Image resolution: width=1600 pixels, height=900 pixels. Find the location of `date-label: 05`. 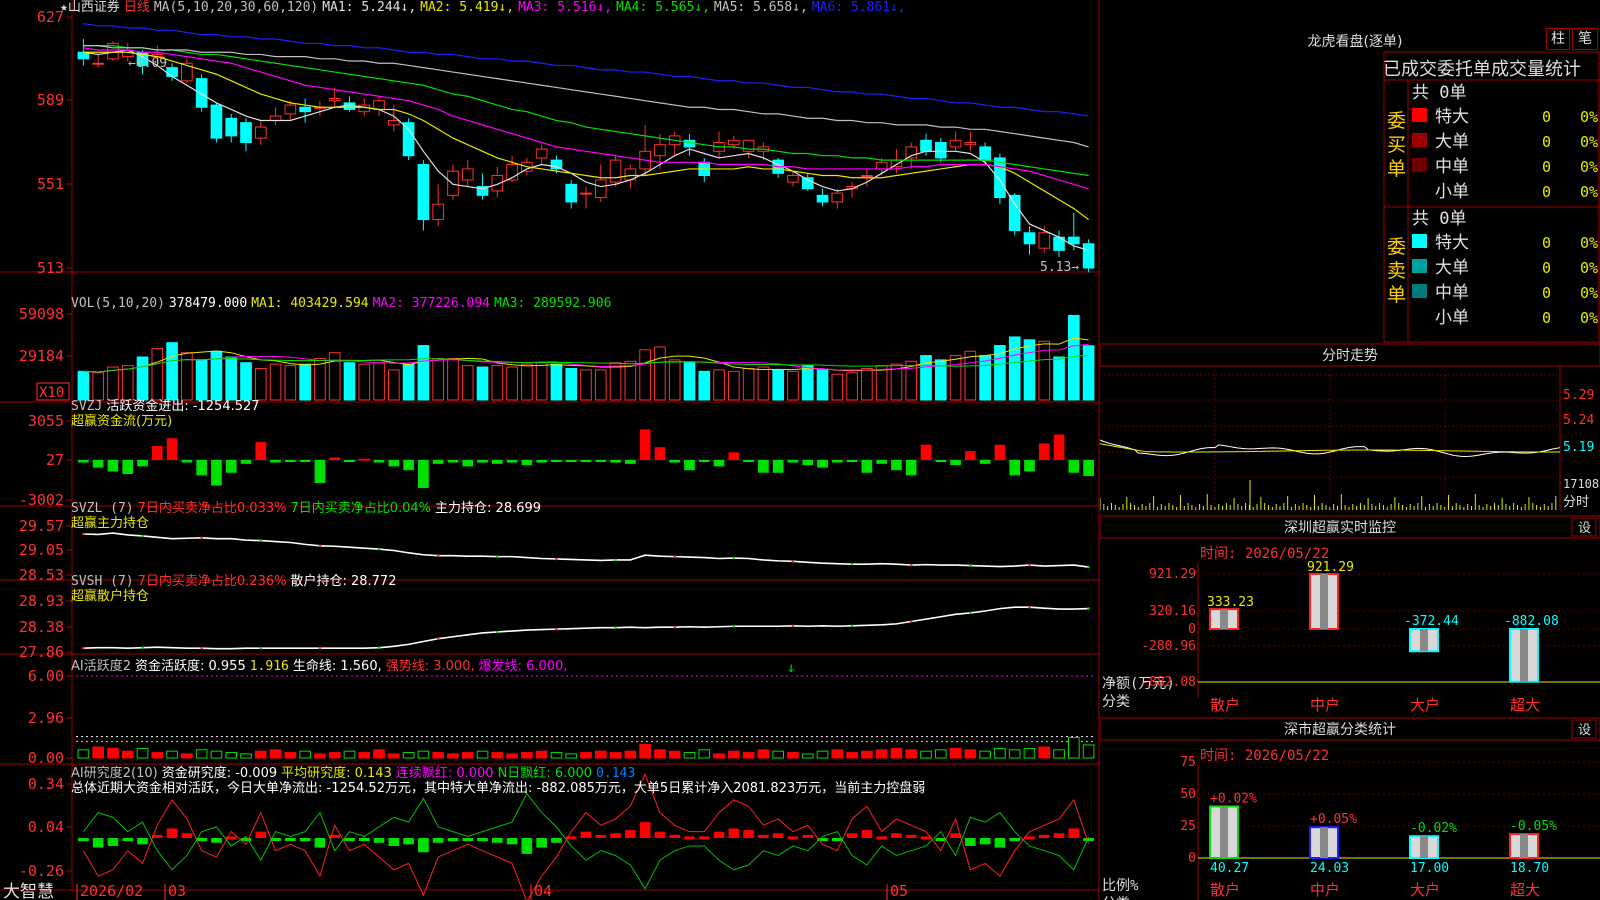

date-label: 05 is located at coordinates (899, 891).